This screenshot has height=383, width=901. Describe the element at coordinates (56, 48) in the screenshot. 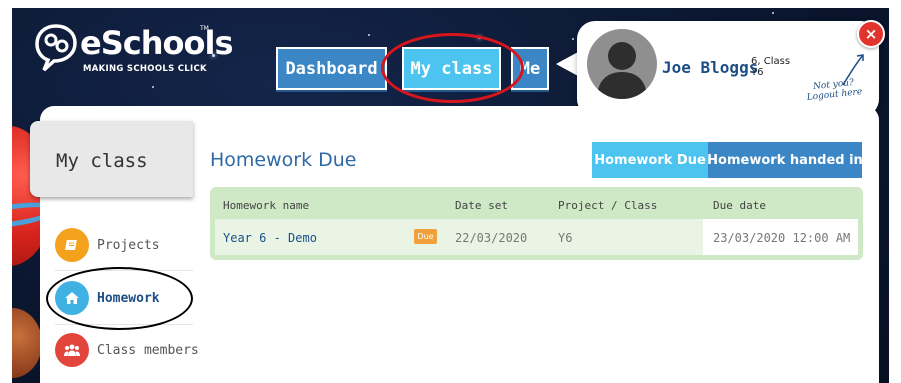

I see `logo-mark-icon` at that location.